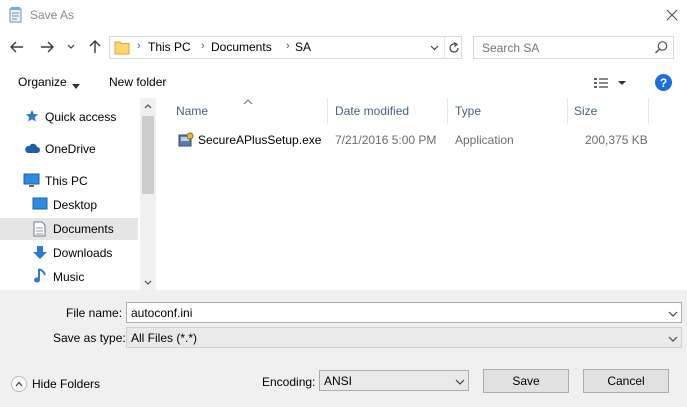  I want to click on arrow-right-icon, so click(47, 47).